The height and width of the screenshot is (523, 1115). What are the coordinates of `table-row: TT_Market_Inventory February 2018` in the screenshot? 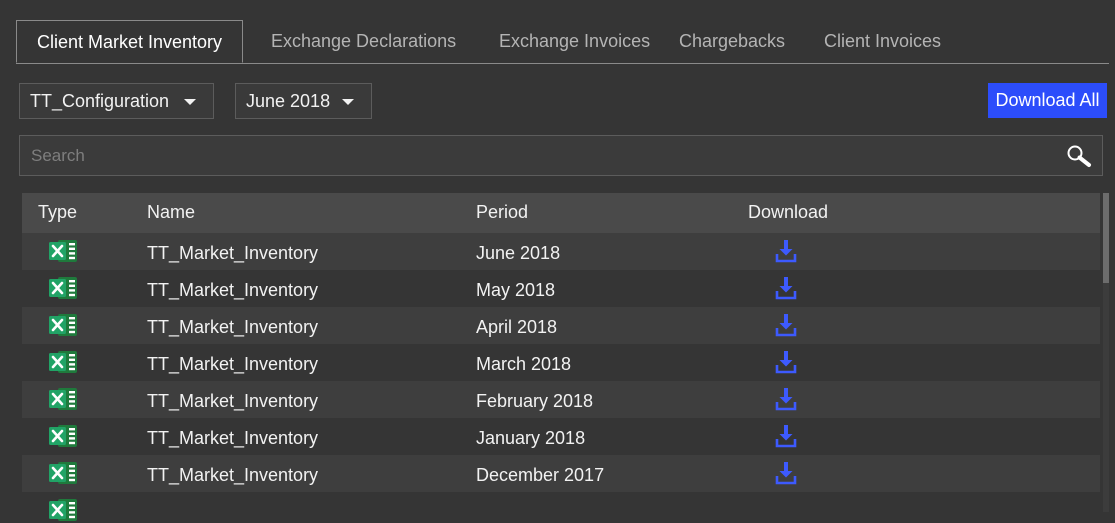 It's located at (561, 399).